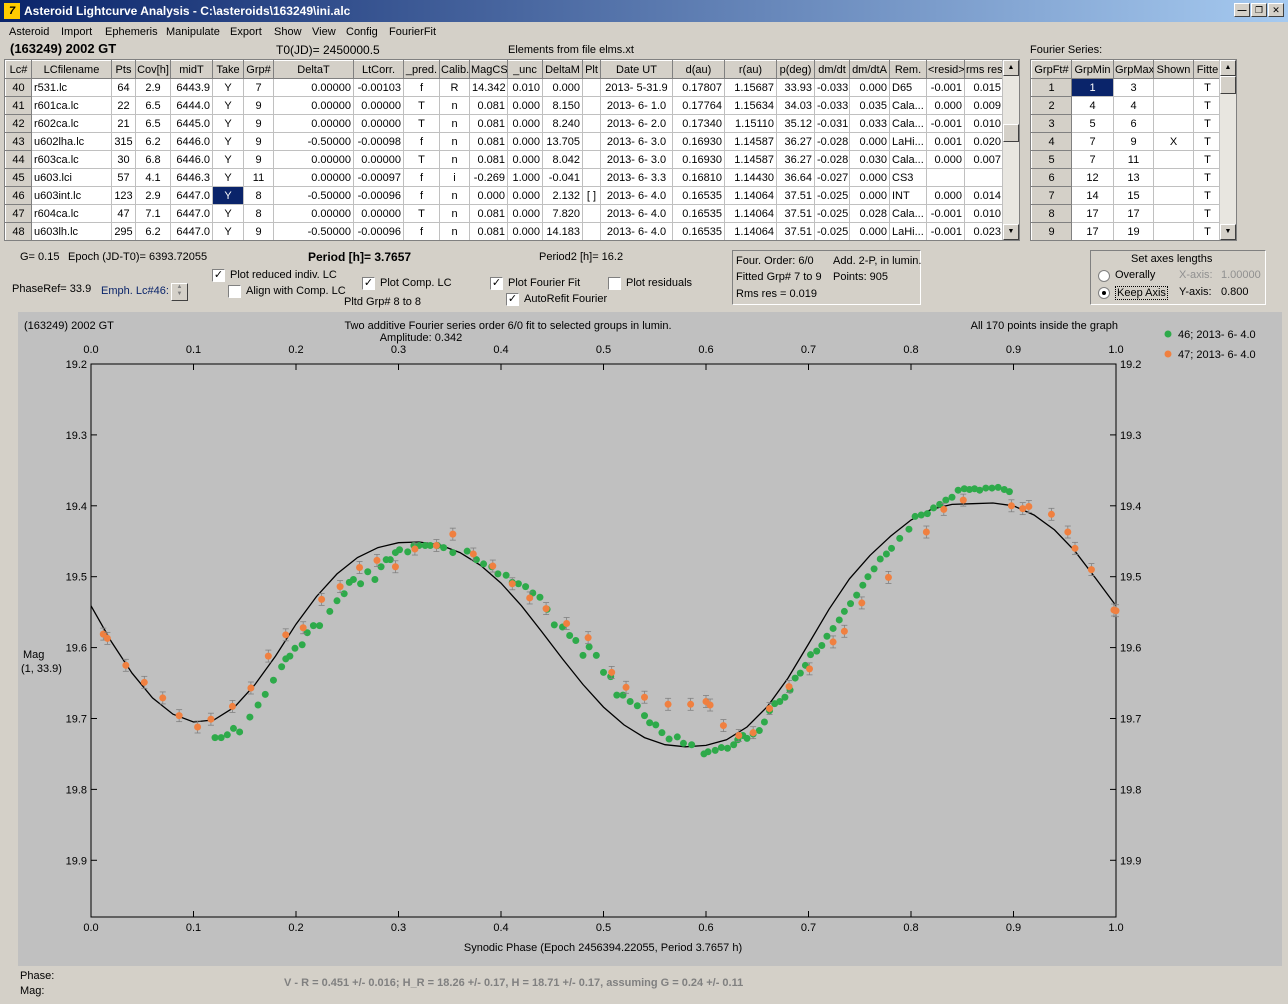  What do you see at coordinates (795, 123) in the screenshot?
I see `table-cell: 35.12` at bounding box center [795, 123].